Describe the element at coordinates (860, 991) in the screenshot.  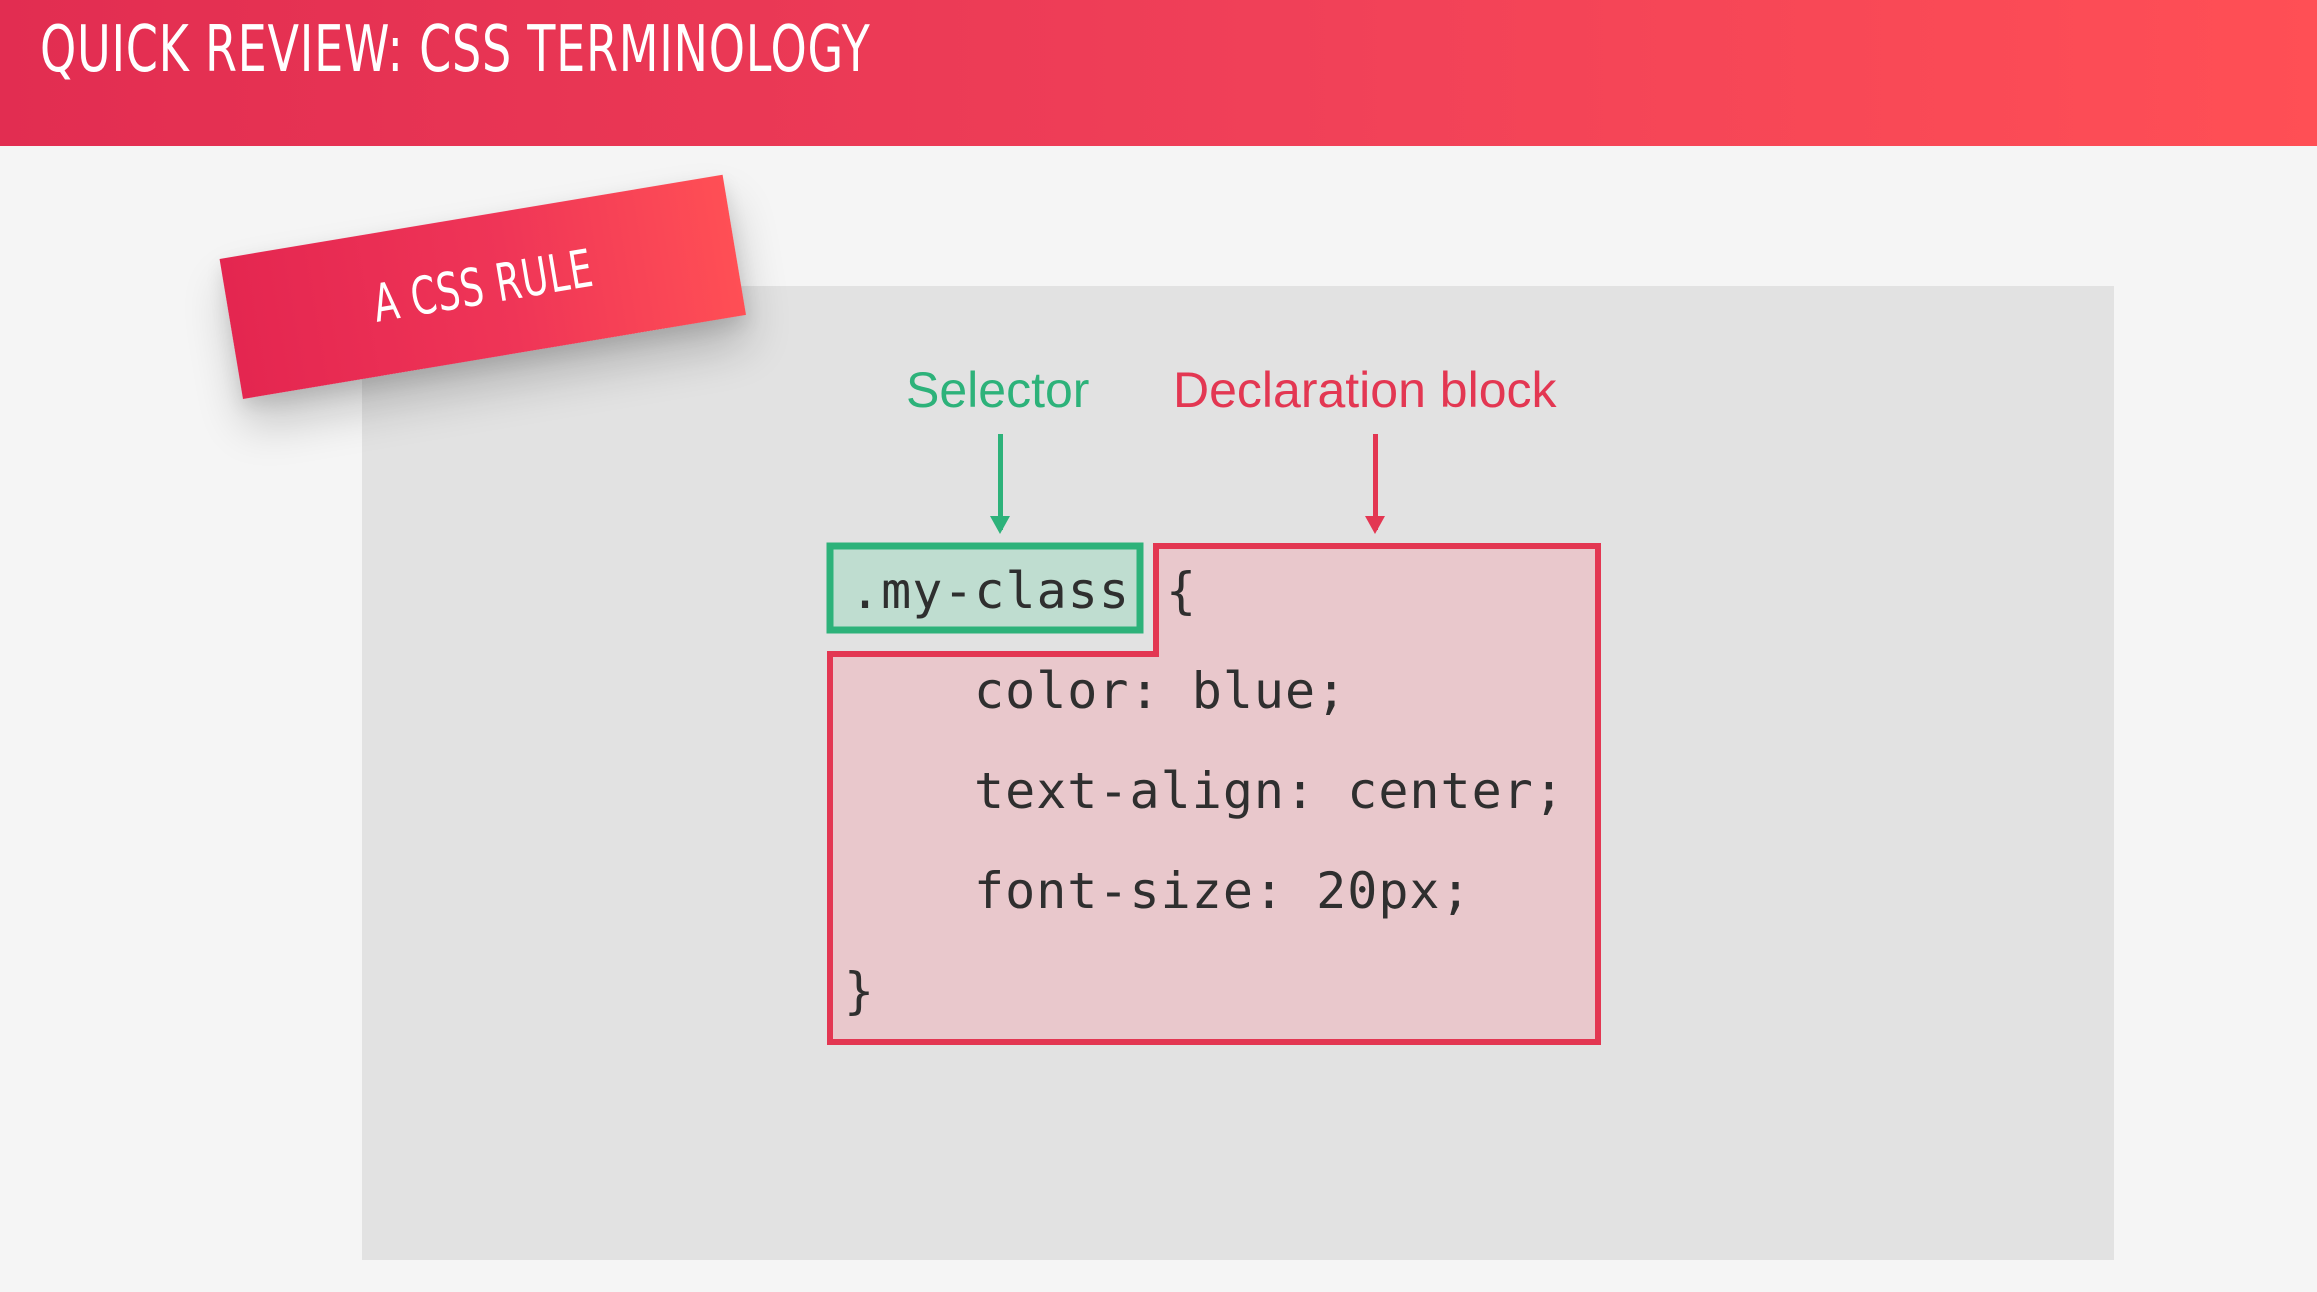
I see `closing-brace: }` at that location.